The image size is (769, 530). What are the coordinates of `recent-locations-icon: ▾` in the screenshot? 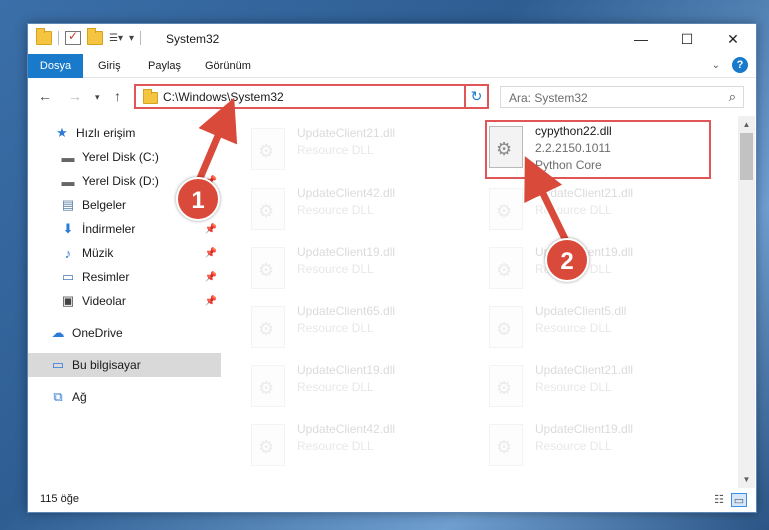 It's located at (97, 97).